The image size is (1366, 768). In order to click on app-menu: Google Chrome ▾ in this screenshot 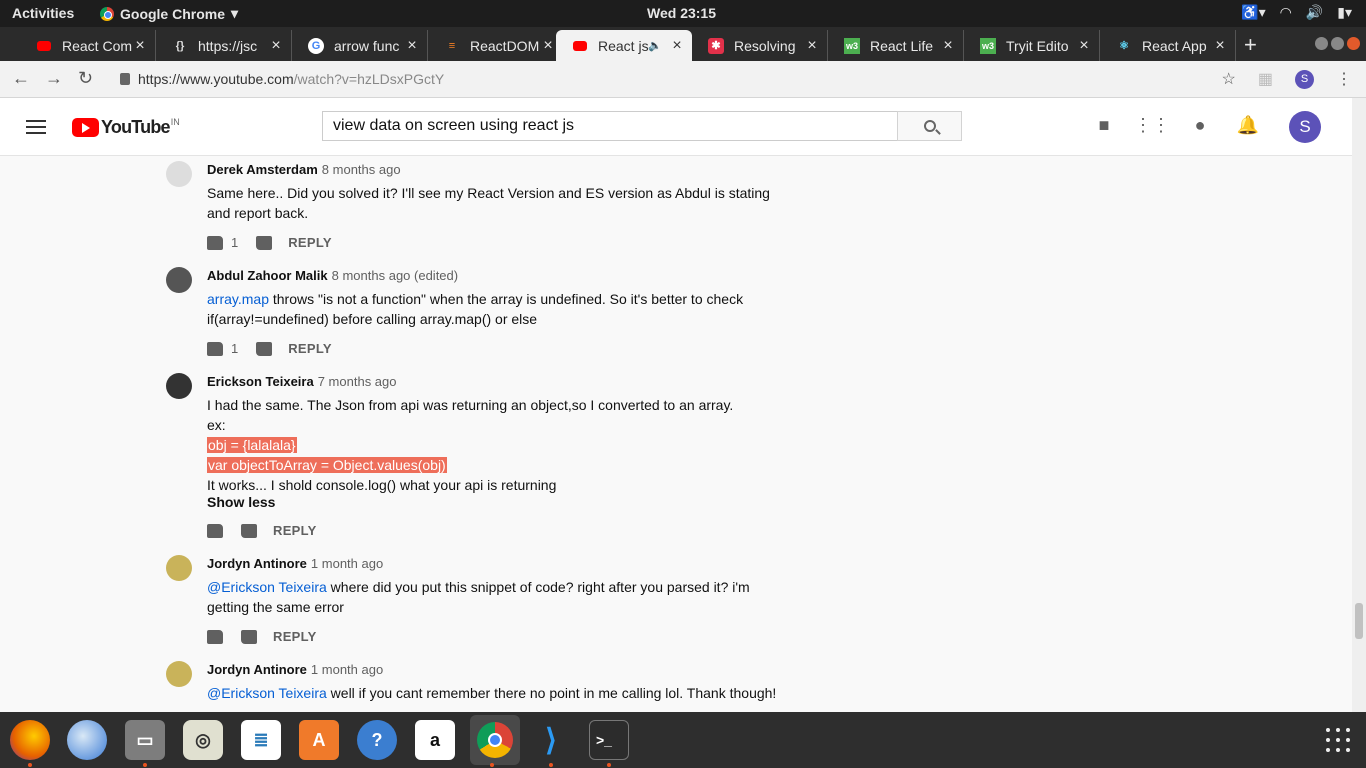, I will do `click(169, 13)`.